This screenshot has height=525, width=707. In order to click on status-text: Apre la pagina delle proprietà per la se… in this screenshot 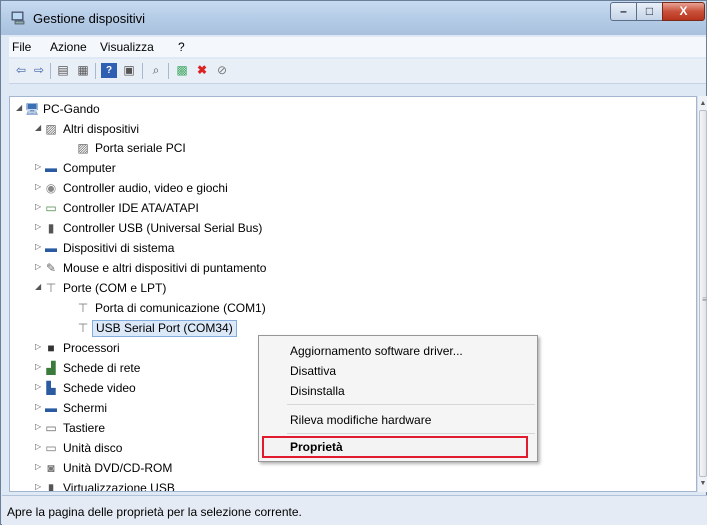, I will do `click(154, 512)`.